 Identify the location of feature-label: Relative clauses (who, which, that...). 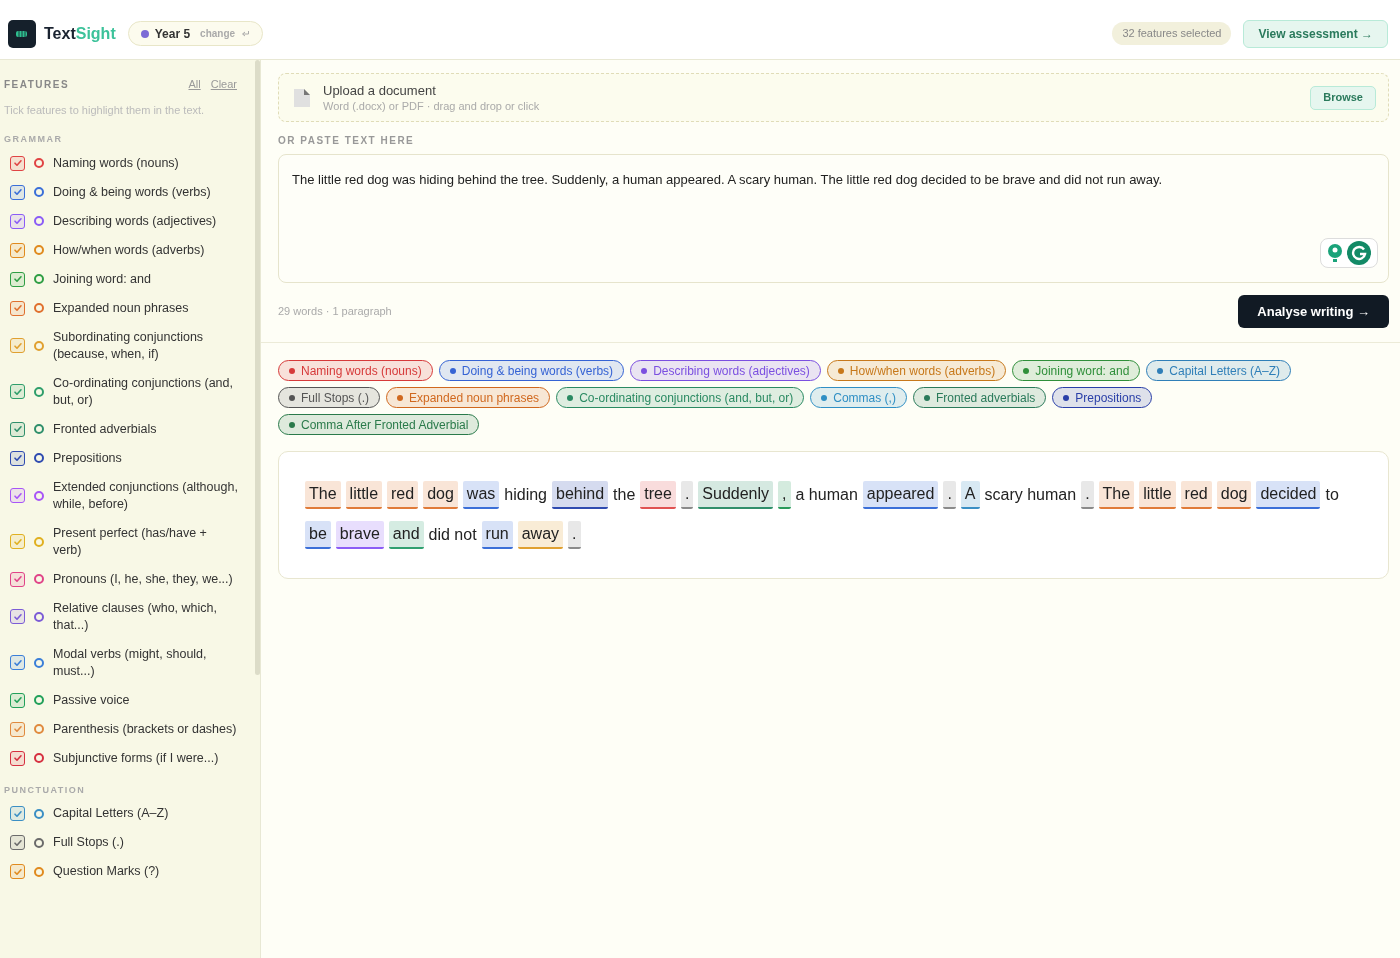
(135, 616).